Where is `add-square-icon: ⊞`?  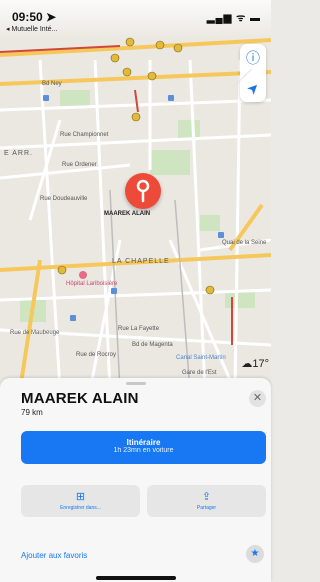
add-square-icon: ⊞ is located at coordinates (80, 497).